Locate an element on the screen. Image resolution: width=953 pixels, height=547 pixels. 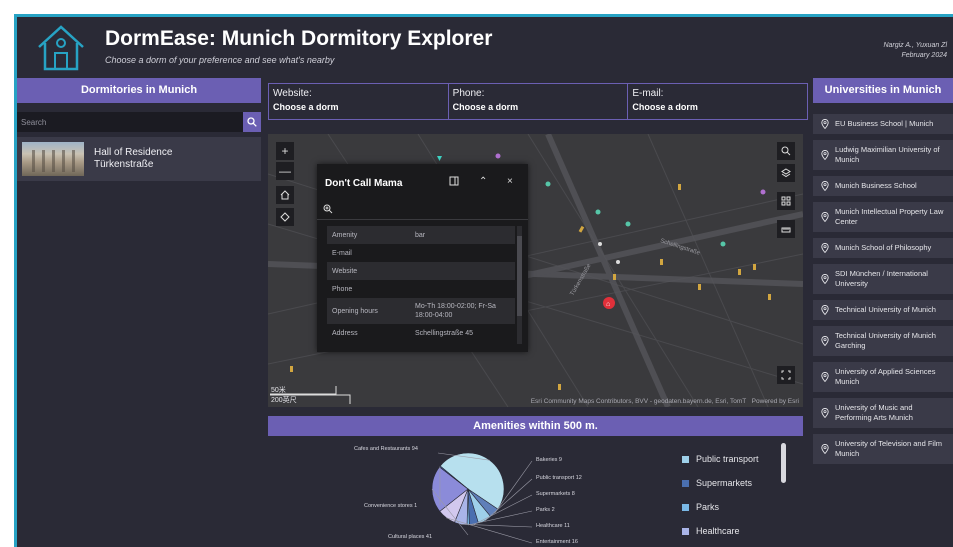
grid-icon is located at coordinates (786, 201).